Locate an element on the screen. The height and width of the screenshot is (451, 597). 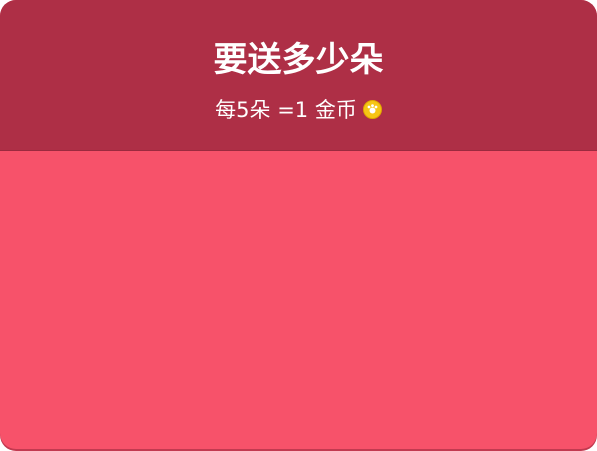
rate-prefix: 每5朵 is located at coordinates (246, 110).